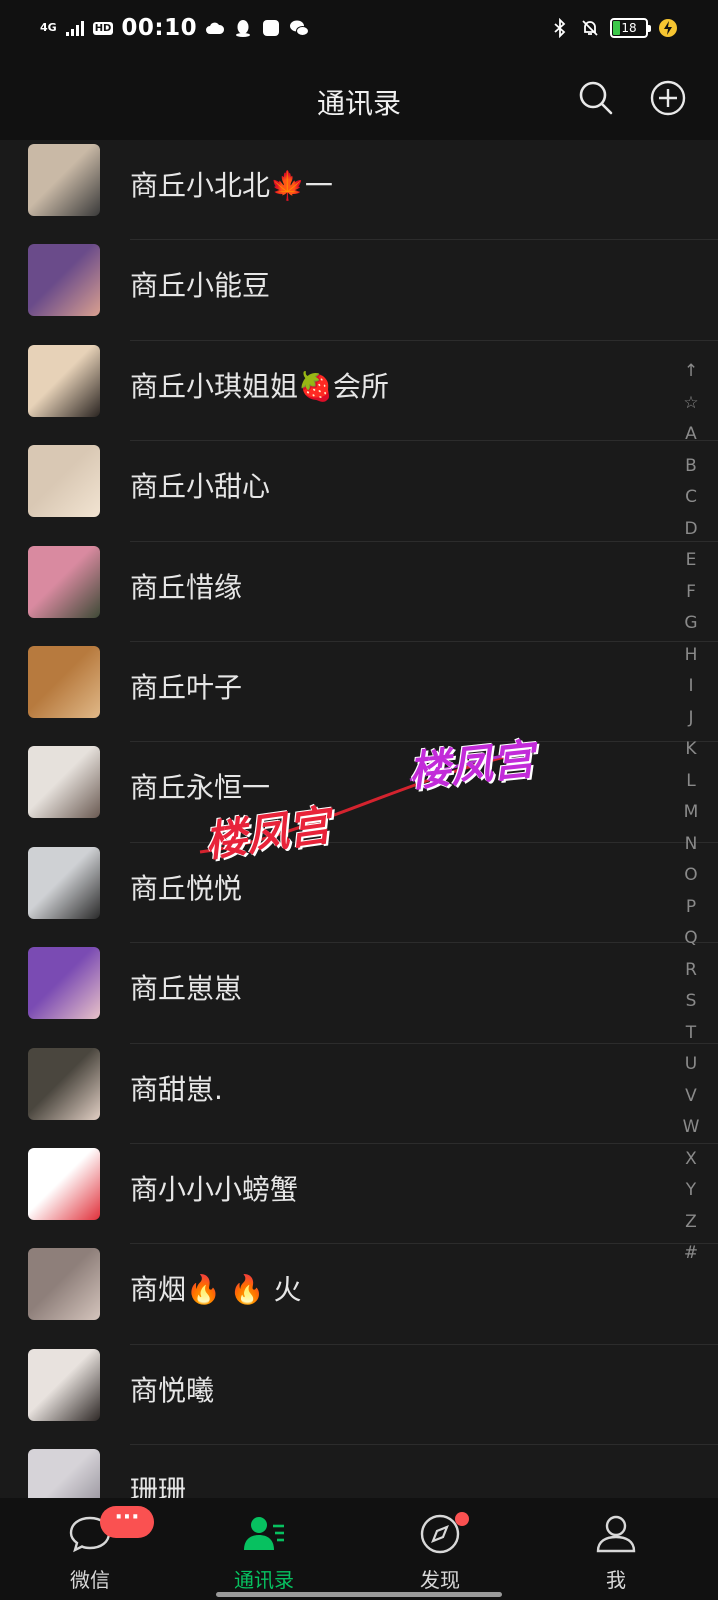  I want to click on contact-row: 商丘小琪姐姐🍓会所, so click(359, 391).